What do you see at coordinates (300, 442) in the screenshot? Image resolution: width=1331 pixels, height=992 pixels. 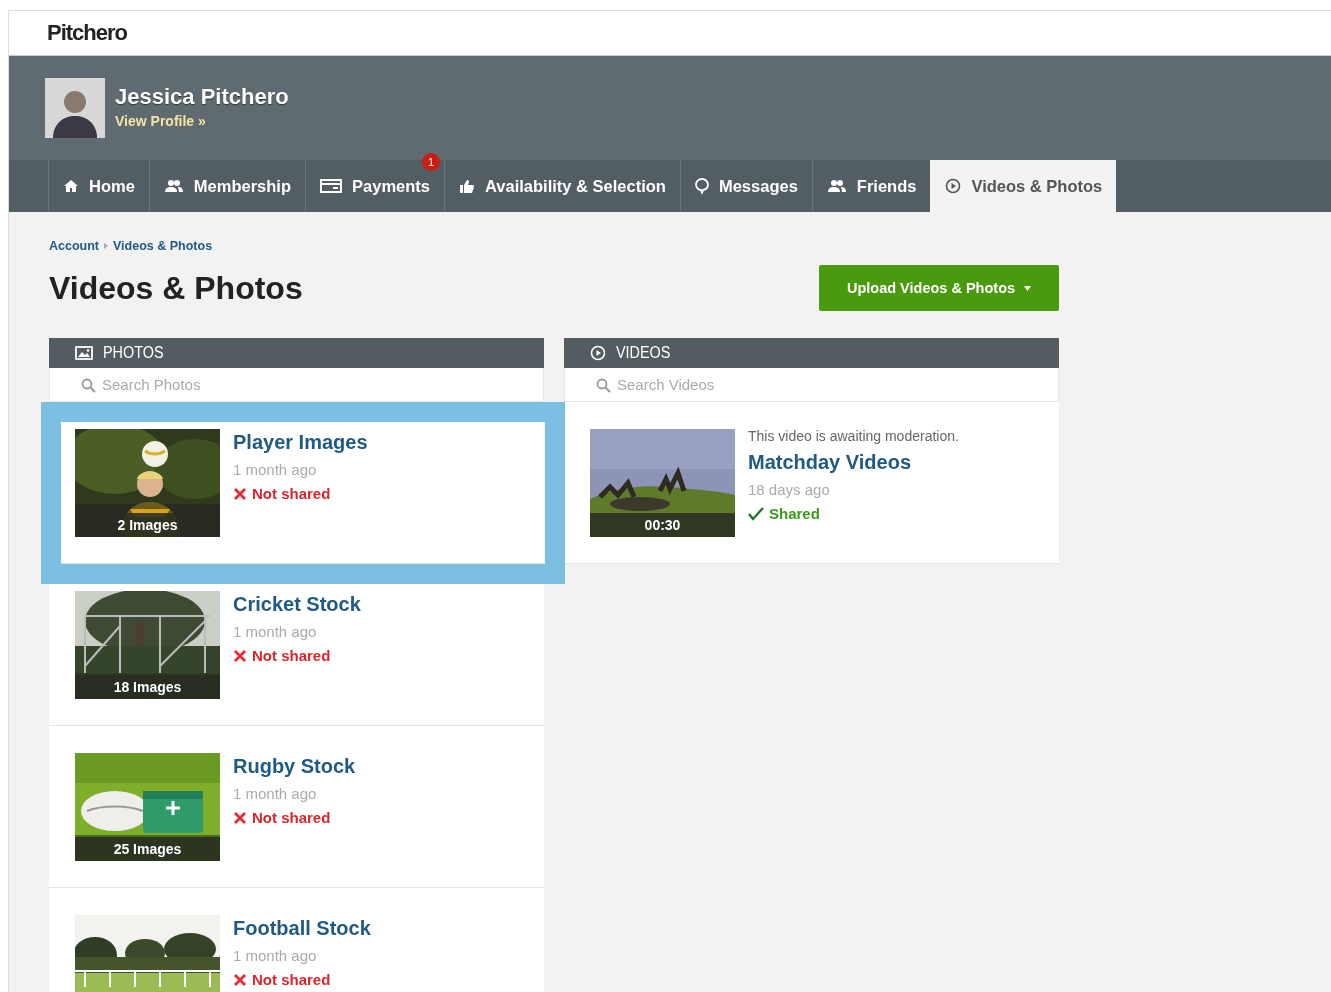 I see `album-title: Player Images` at bounding box center [300, 442].